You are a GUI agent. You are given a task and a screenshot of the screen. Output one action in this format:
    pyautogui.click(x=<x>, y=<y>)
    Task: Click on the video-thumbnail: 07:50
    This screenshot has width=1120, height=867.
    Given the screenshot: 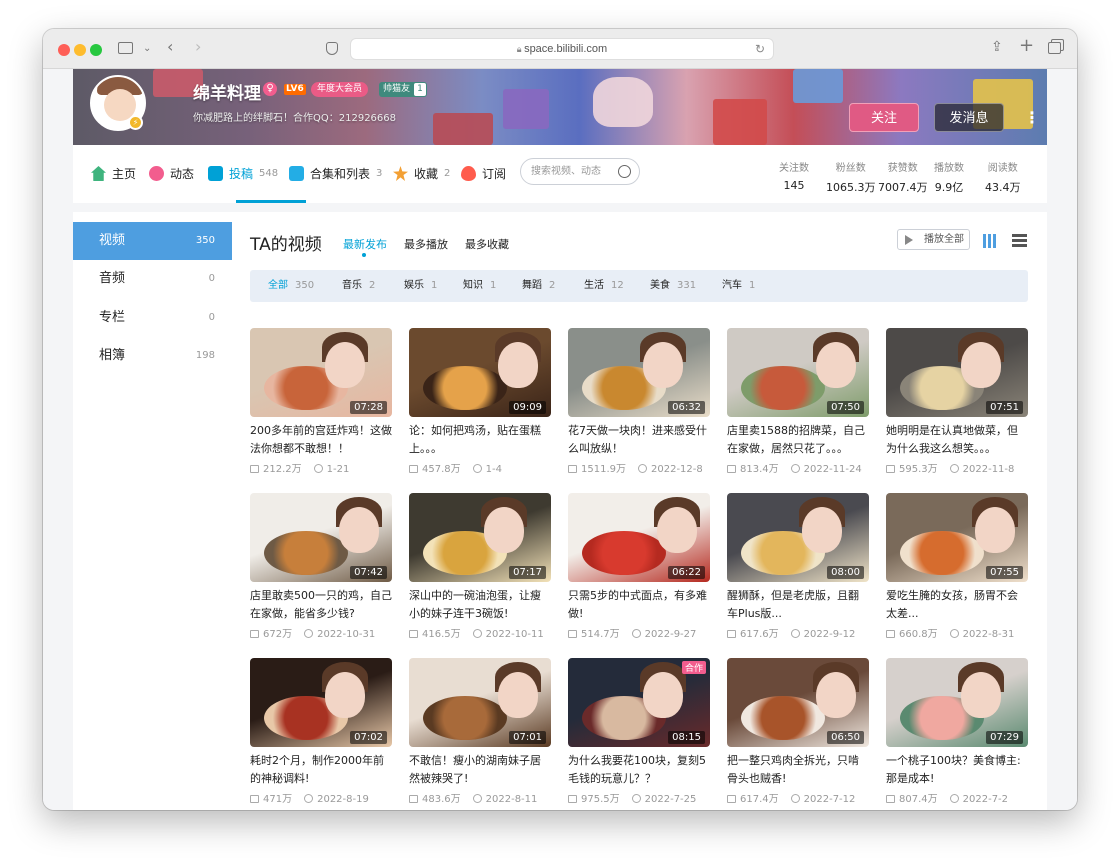 What is the action you would take?
    pyautogui.click(x=798, y=372)
    